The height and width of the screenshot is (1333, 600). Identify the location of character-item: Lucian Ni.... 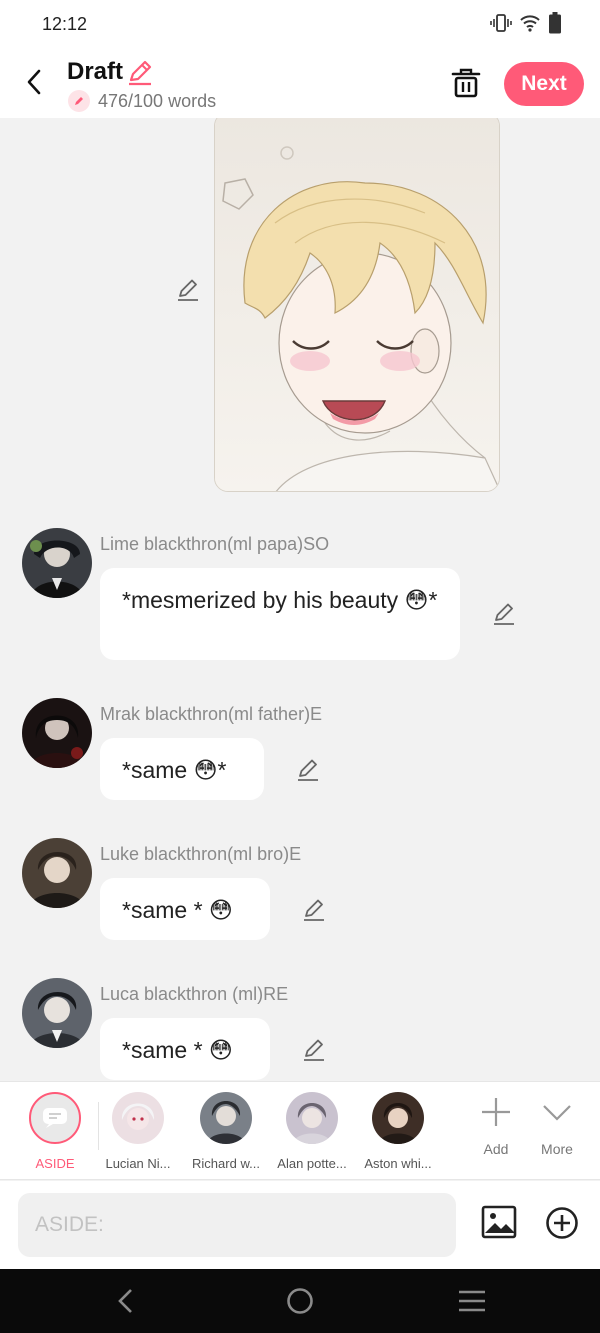
(138, 1131).